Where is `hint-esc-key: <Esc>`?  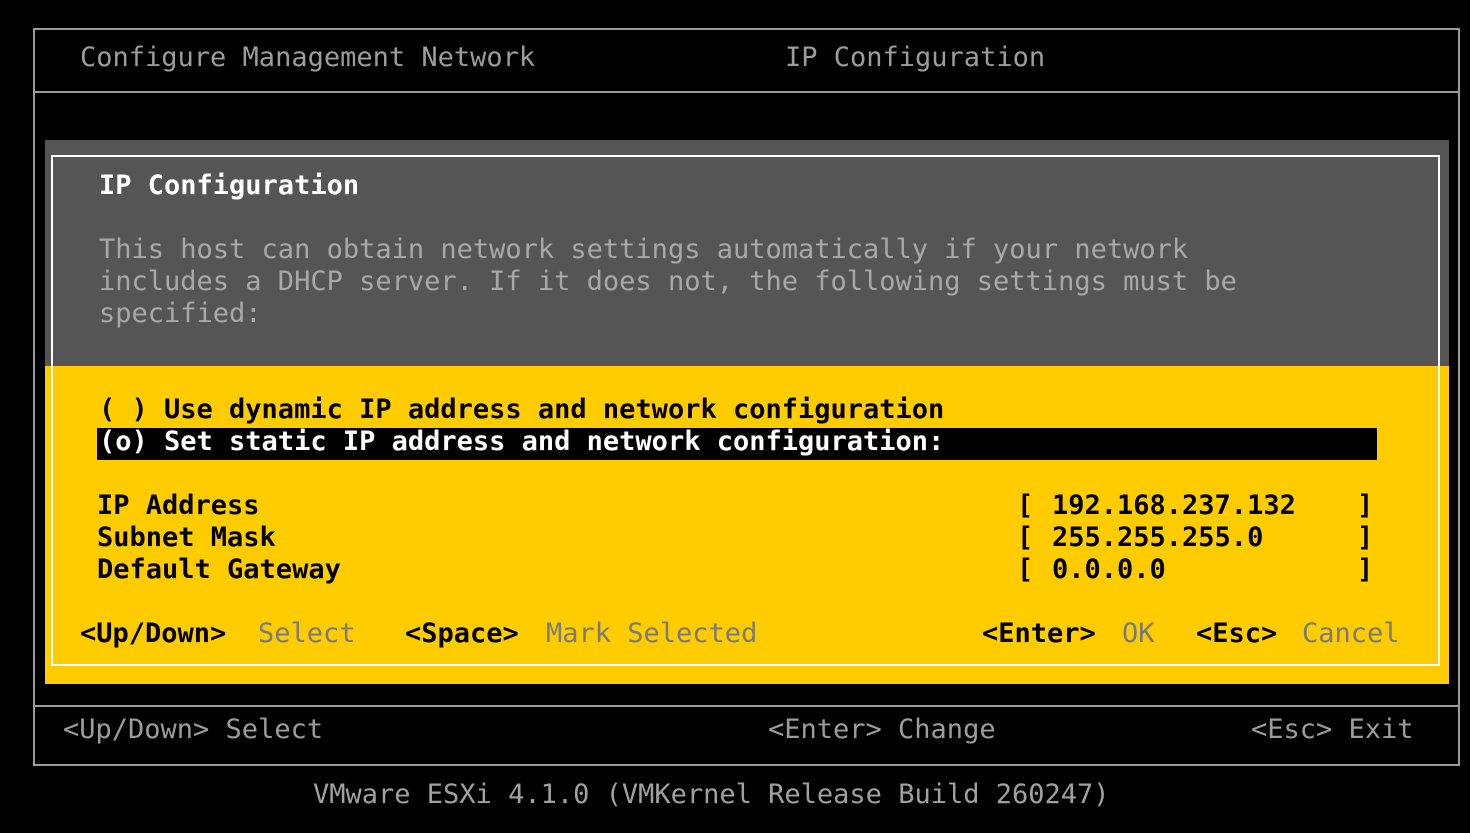
hint-esc-key: <Esc> is located at coordinates (1237, 633).